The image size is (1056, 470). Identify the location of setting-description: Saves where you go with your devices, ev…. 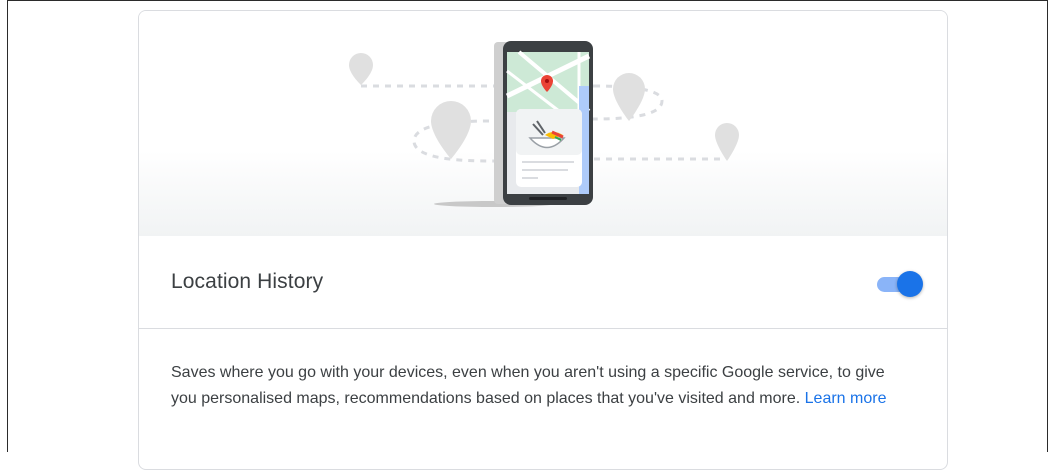
(531, 386).